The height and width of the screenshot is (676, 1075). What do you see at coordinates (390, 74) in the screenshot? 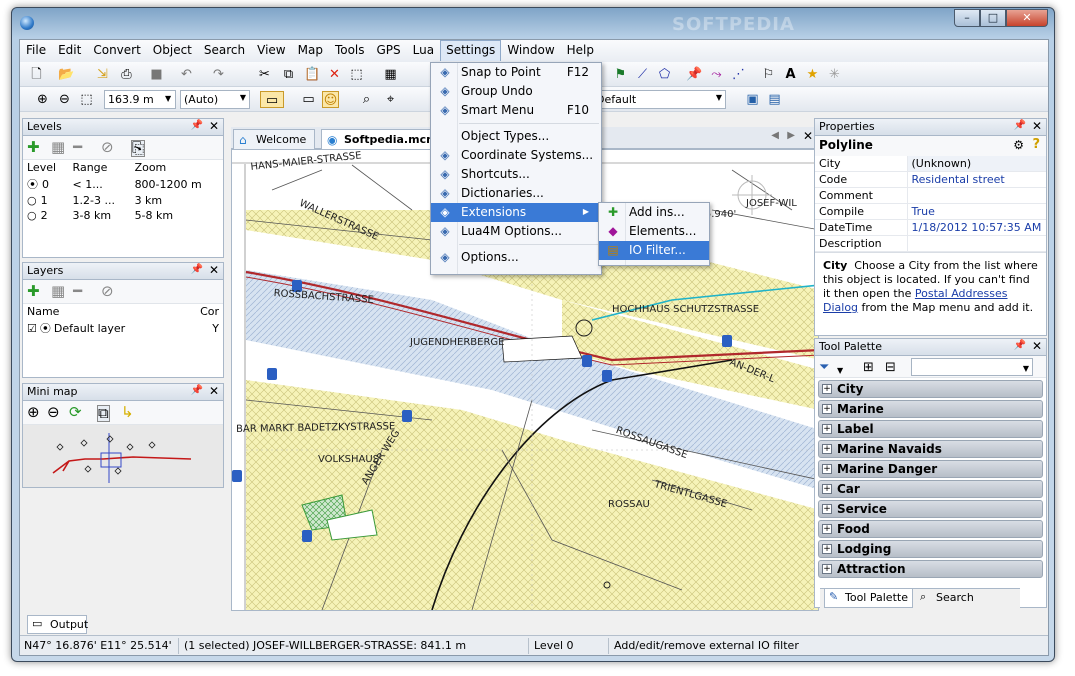
I see `grid-tool-icon: ▦` at bounding box center [390, 74].